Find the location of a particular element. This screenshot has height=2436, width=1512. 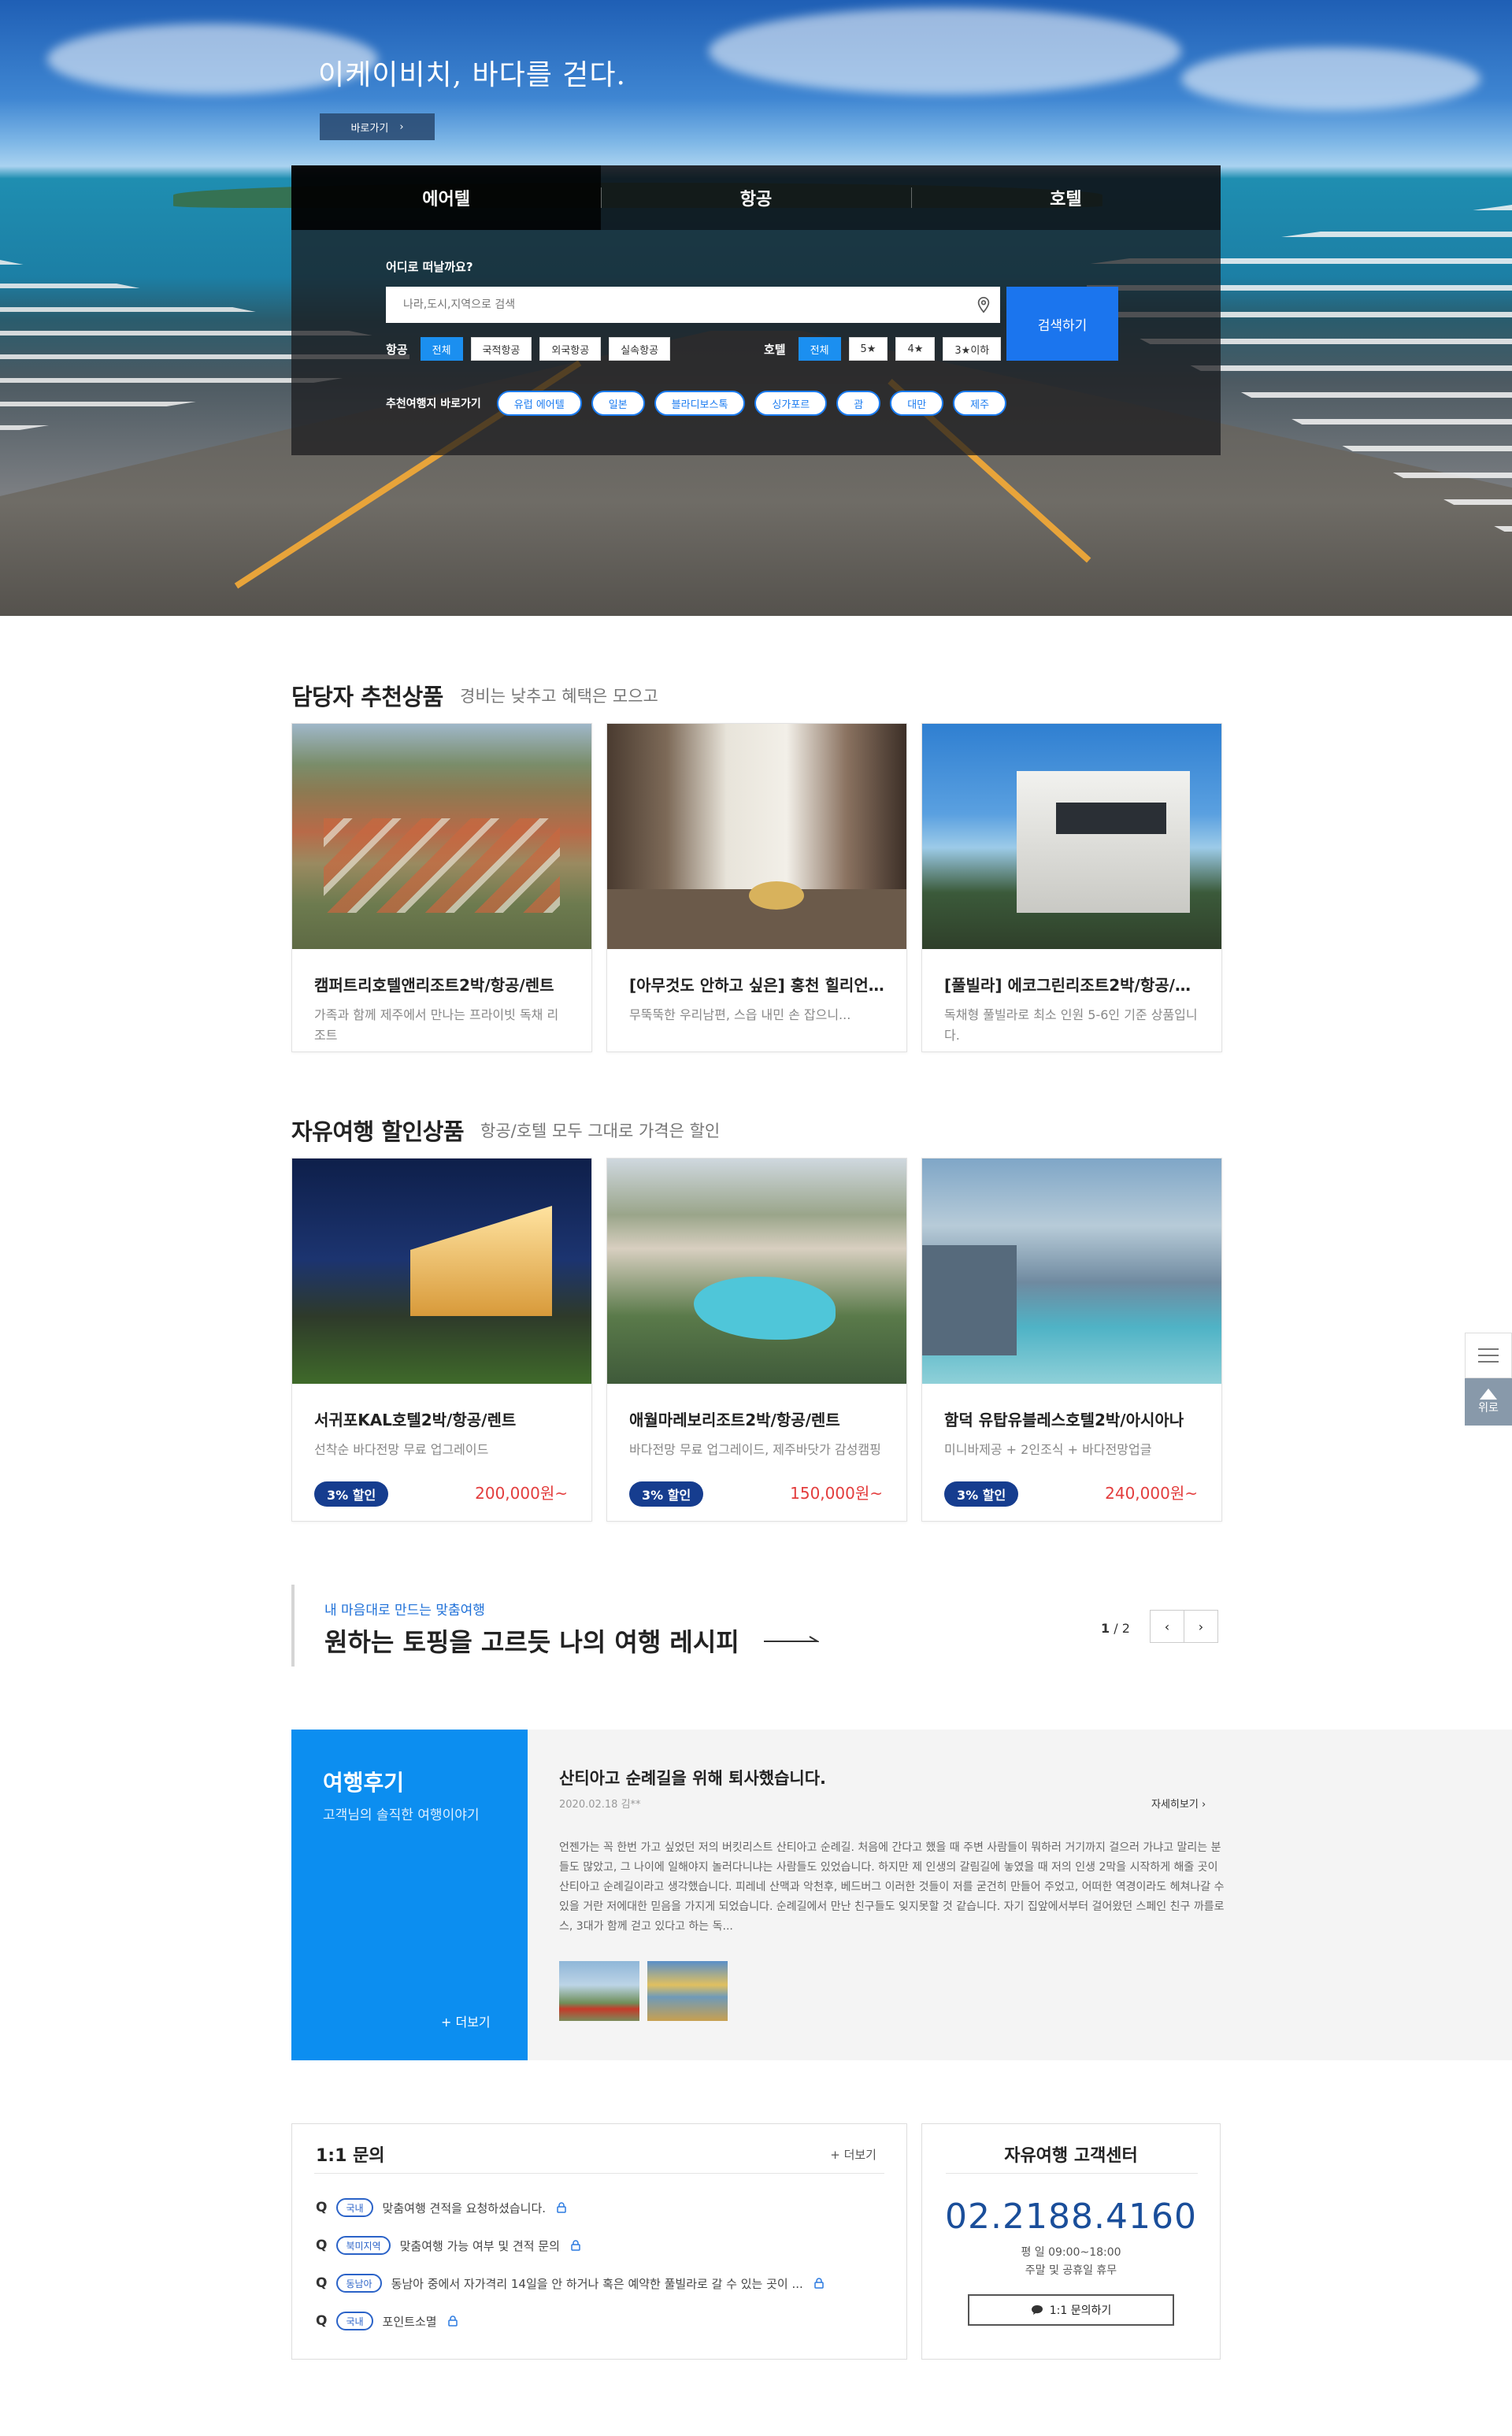

reco-taiwan: 대만 is located at coordinates (917, 403).